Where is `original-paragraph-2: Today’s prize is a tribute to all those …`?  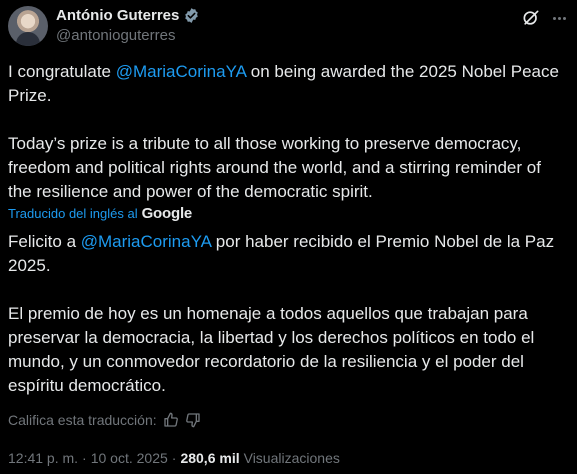 original-paragraph-2: Today’s prize is a tribute to all those … is located at coordinates (274, 167).